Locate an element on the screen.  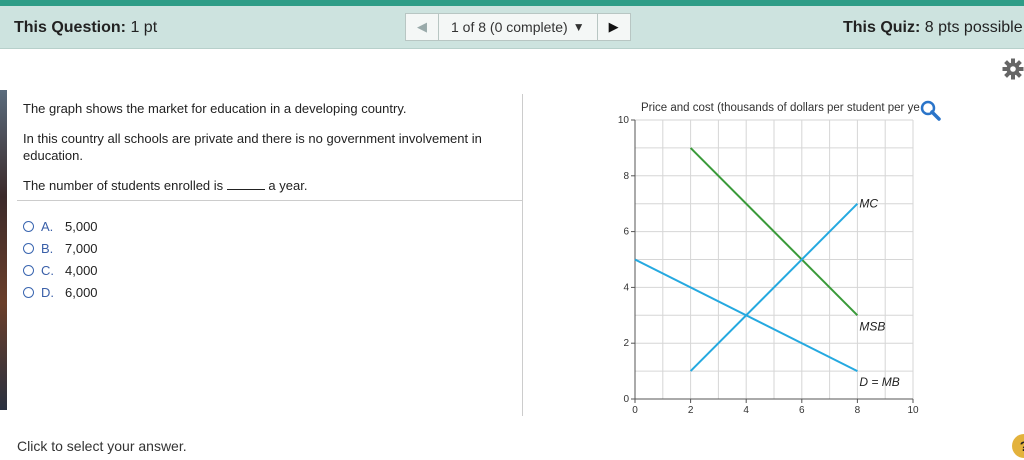
x-tick-label: 2 is located at coordinates (691, 410).